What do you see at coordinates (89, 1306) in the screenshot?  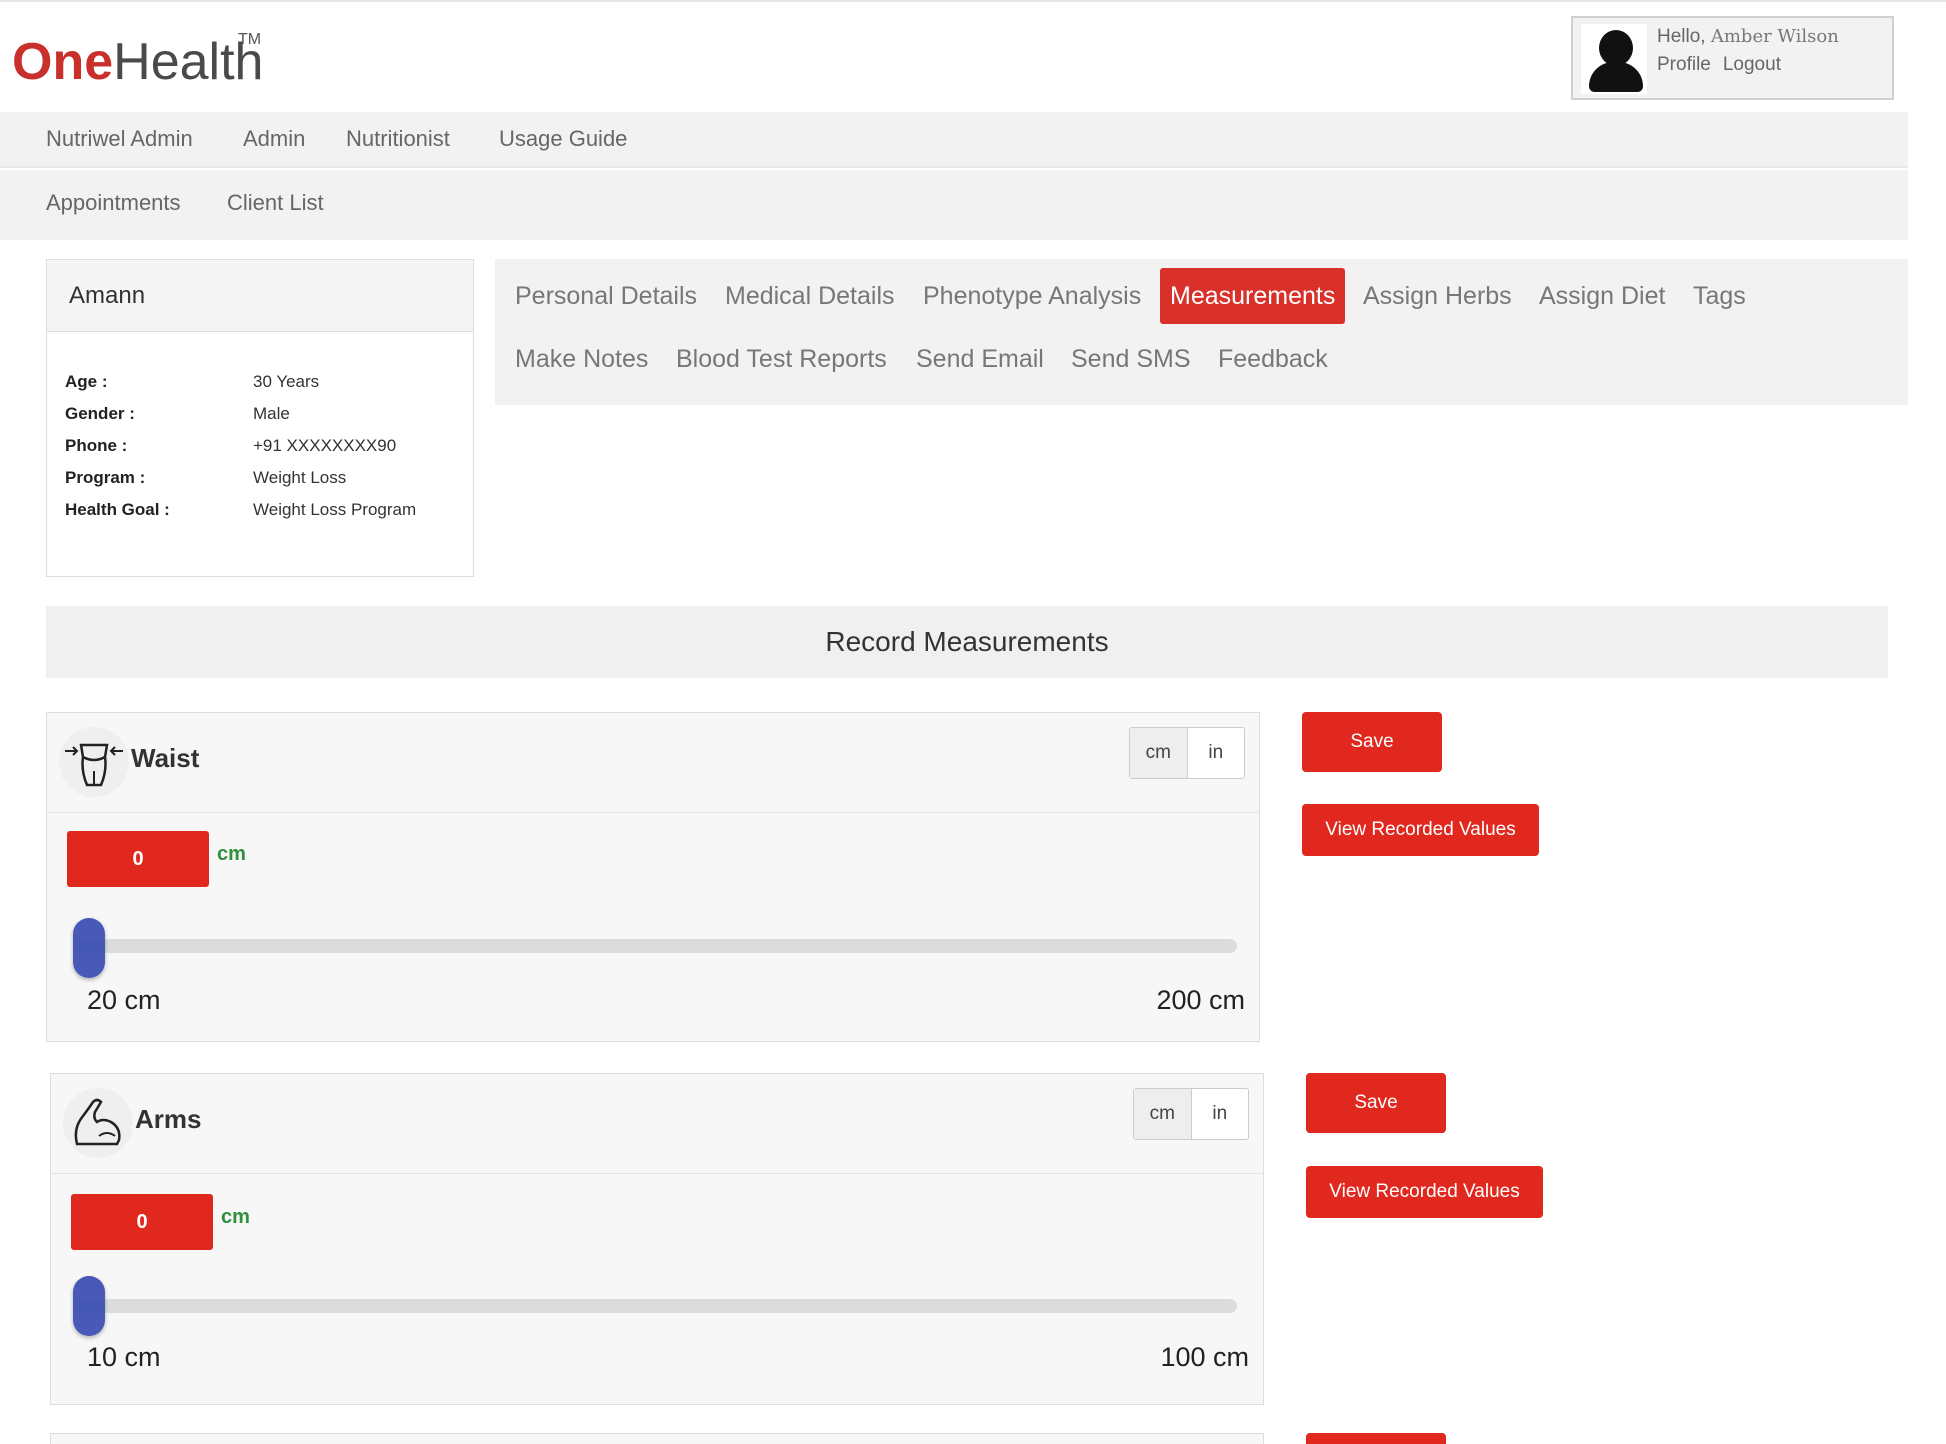 I see `arms-slider-thumb` at bounding box center [89, 1306].